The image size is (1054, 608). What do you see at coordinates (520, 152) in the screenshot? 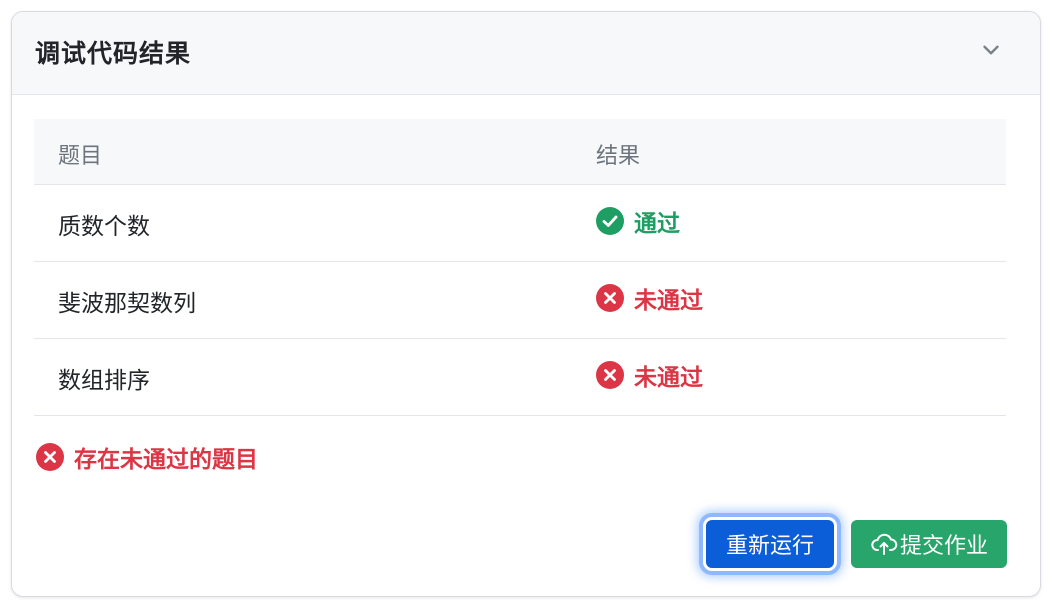
I see `table-header: 题目 结果` at bounding box center [520, 152].